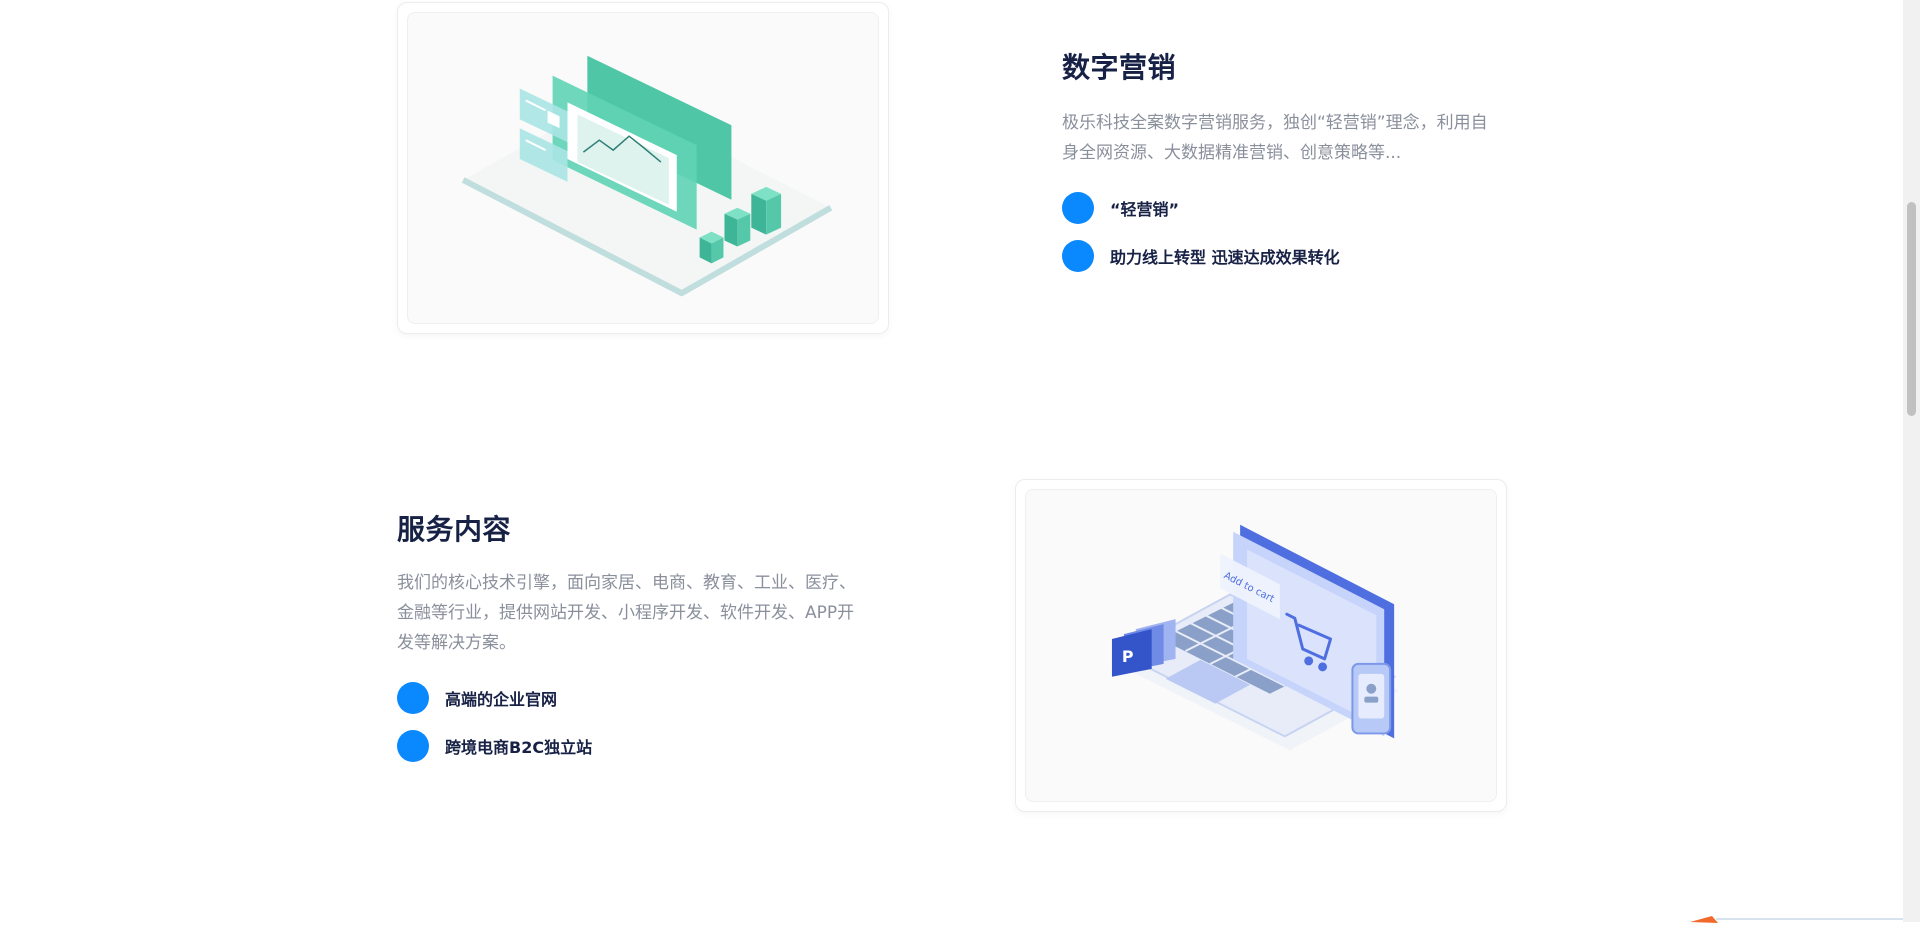 The image size is (1920, 937). I want to click on feature-label: 跨境电商B2C独立站, so click(519, 747).